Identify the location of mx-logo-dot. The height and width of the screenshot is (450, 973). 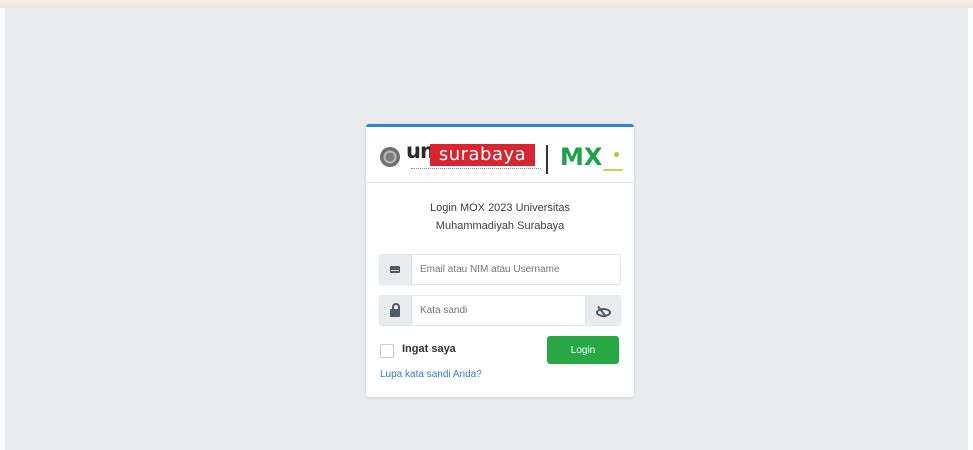
(616, 154).